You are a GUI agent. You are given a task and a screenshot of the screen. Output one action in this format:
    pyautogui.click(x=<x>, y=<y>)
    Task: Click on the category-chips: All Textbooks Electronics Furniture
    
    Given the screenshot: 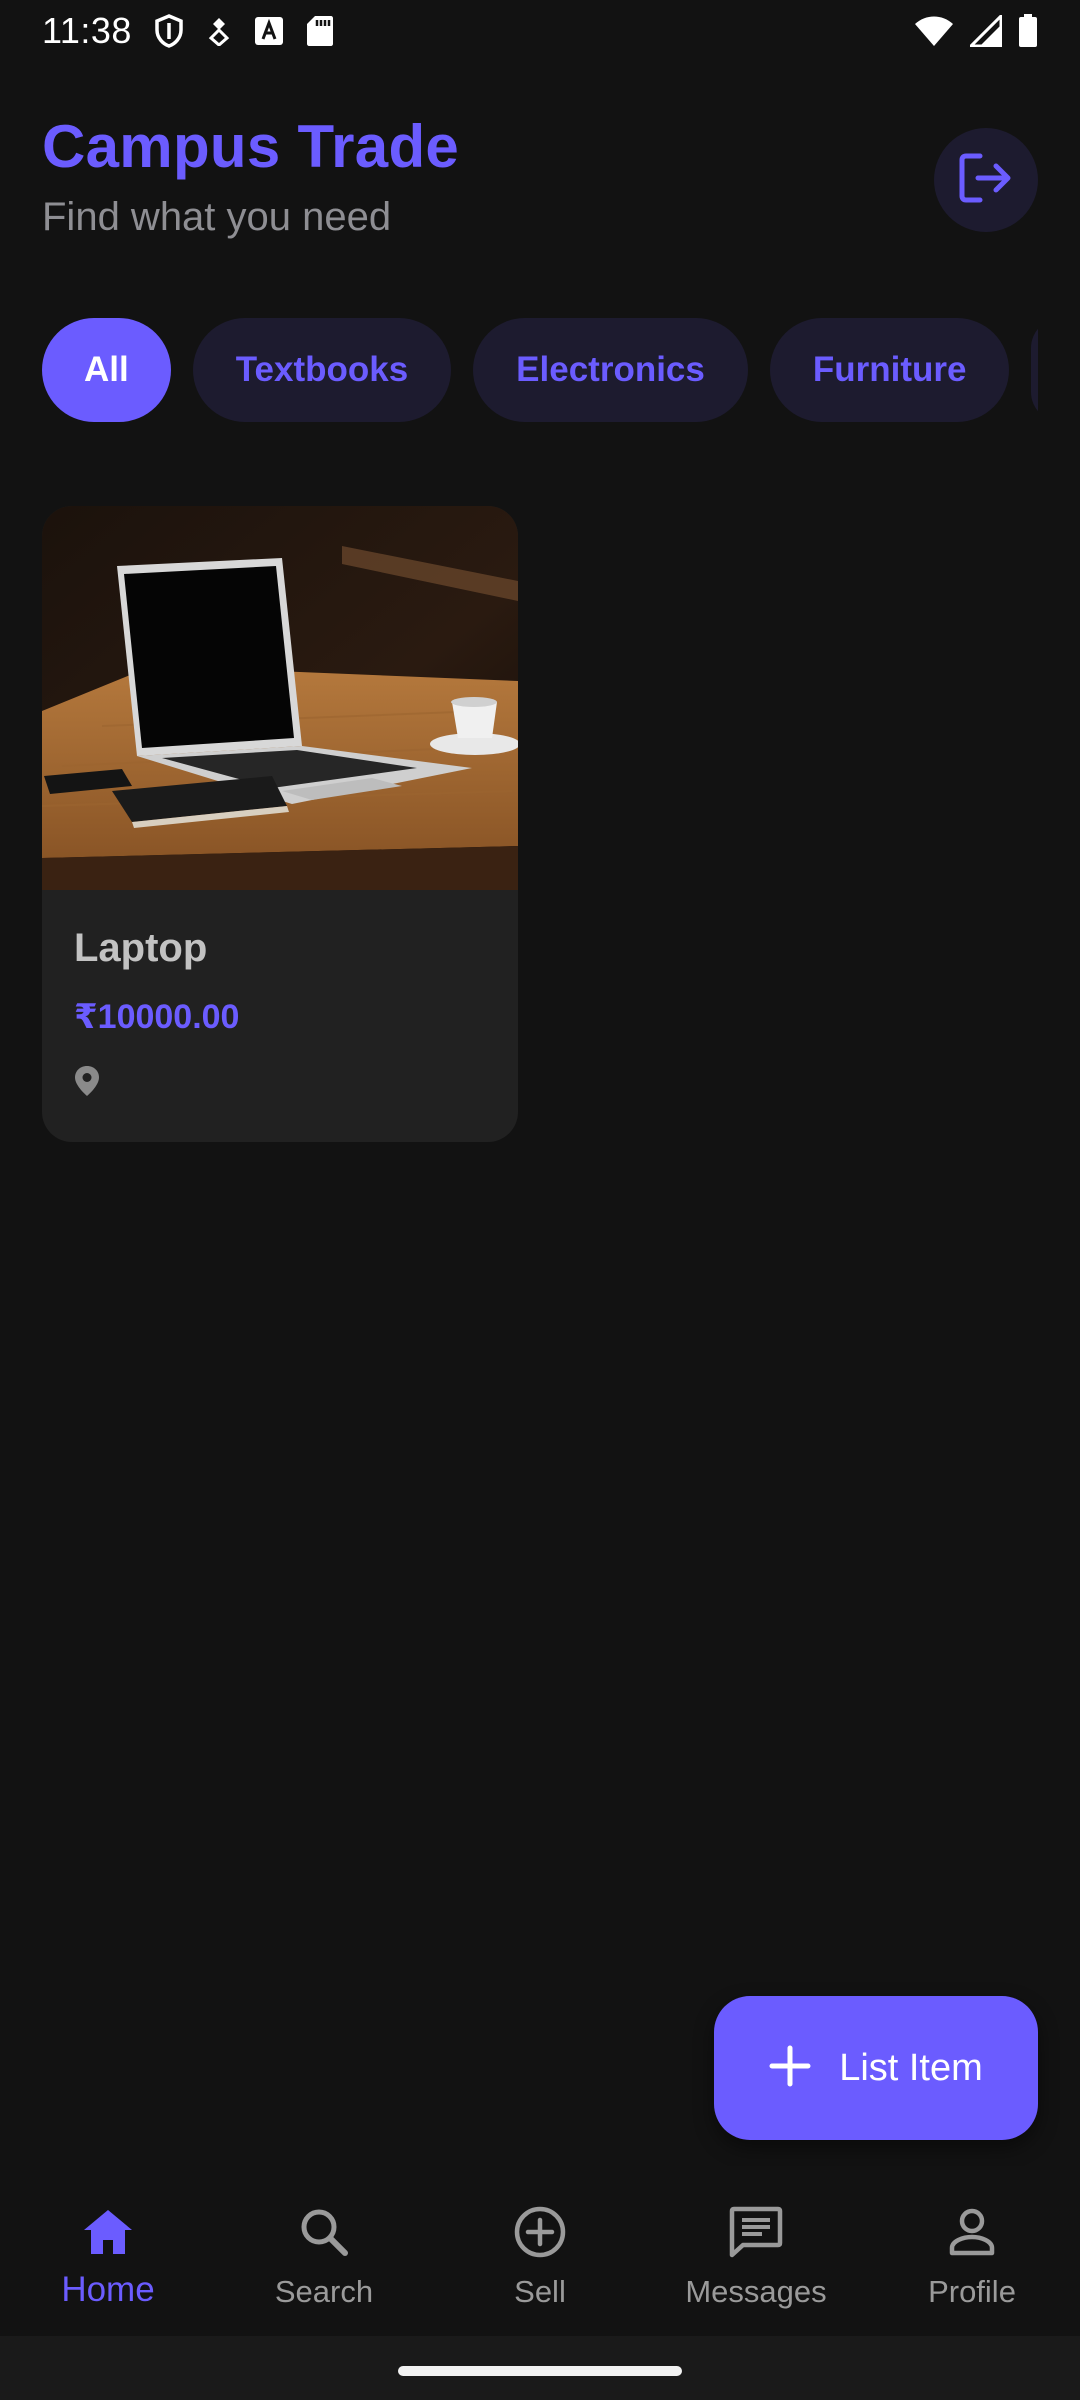 What is the action you would take?
    pyautogui.click(x=540, y=370)
    